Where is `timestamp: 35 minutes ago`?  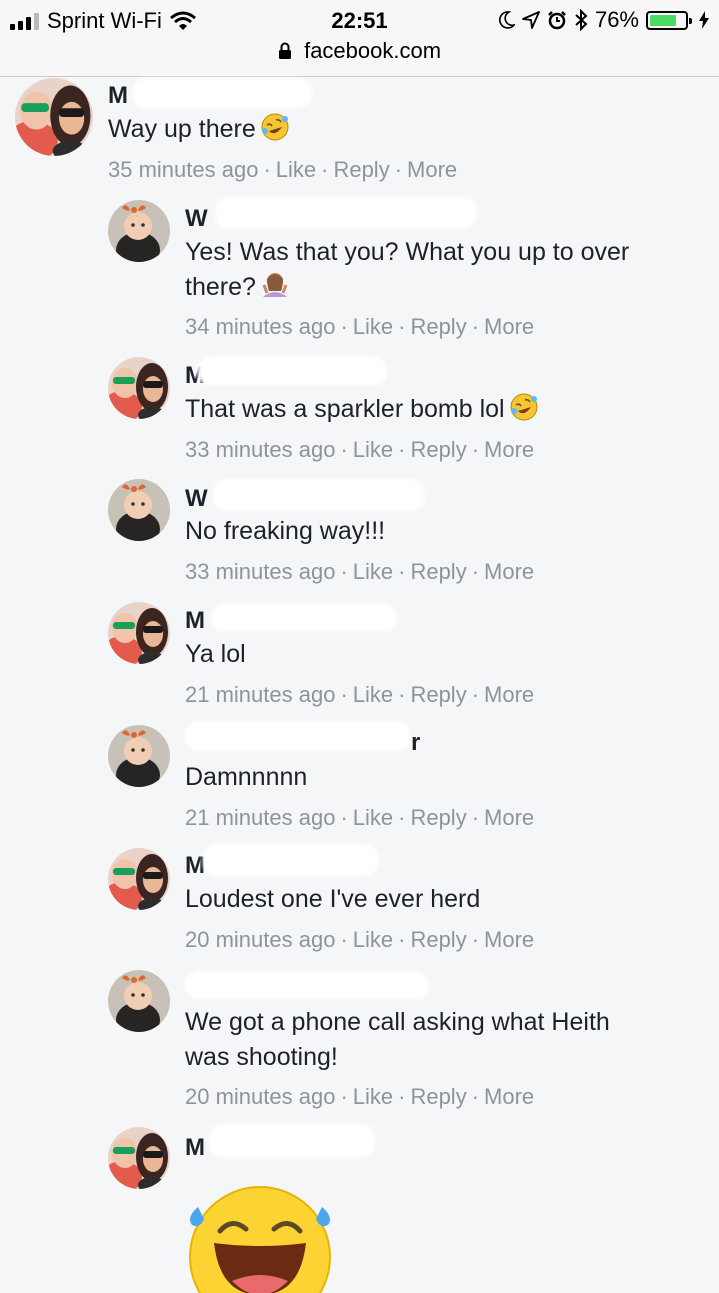
timestamp: 35 minutes ago is located at coordinates (183, 169).